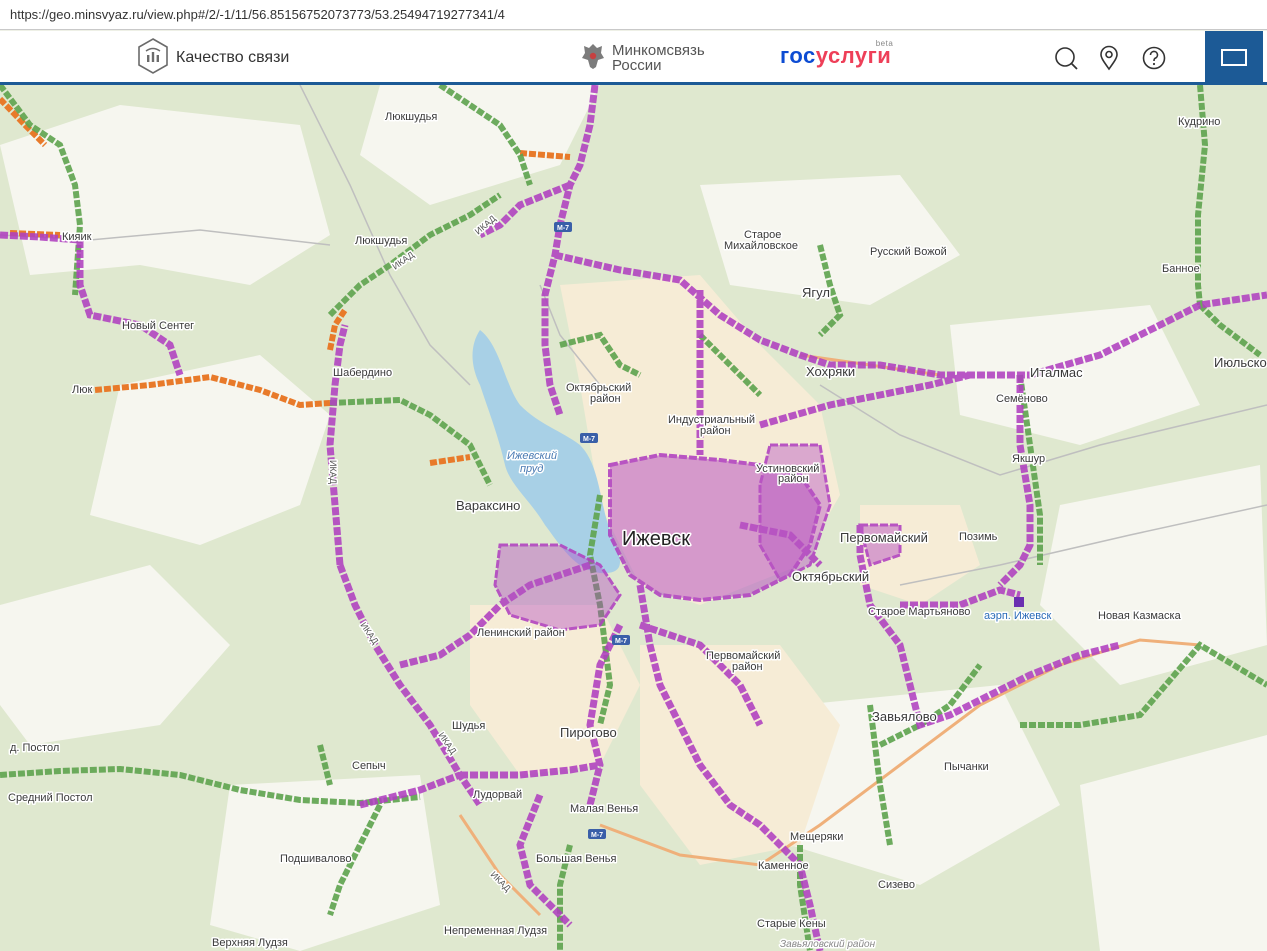 This screenshot has height=951, width=1267. Describe the element at coordinates (1240, 362) in the screenshot. I see `place-label: Июльское` at that location.